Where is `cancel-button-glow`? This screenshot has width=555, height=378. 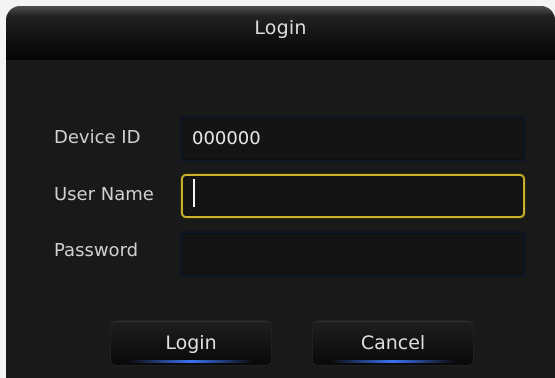
cancel-button-glow is located at coordinates (393, 361).